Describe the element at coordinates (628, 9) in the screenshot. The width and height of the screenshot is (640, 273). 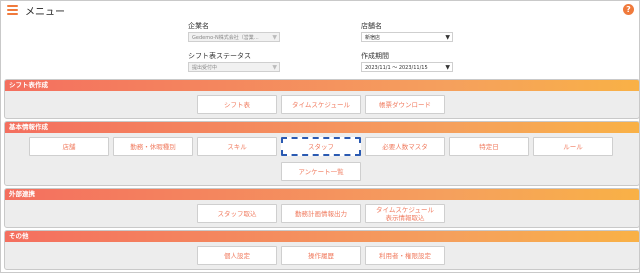
I see `help-icon: ?` at that location.